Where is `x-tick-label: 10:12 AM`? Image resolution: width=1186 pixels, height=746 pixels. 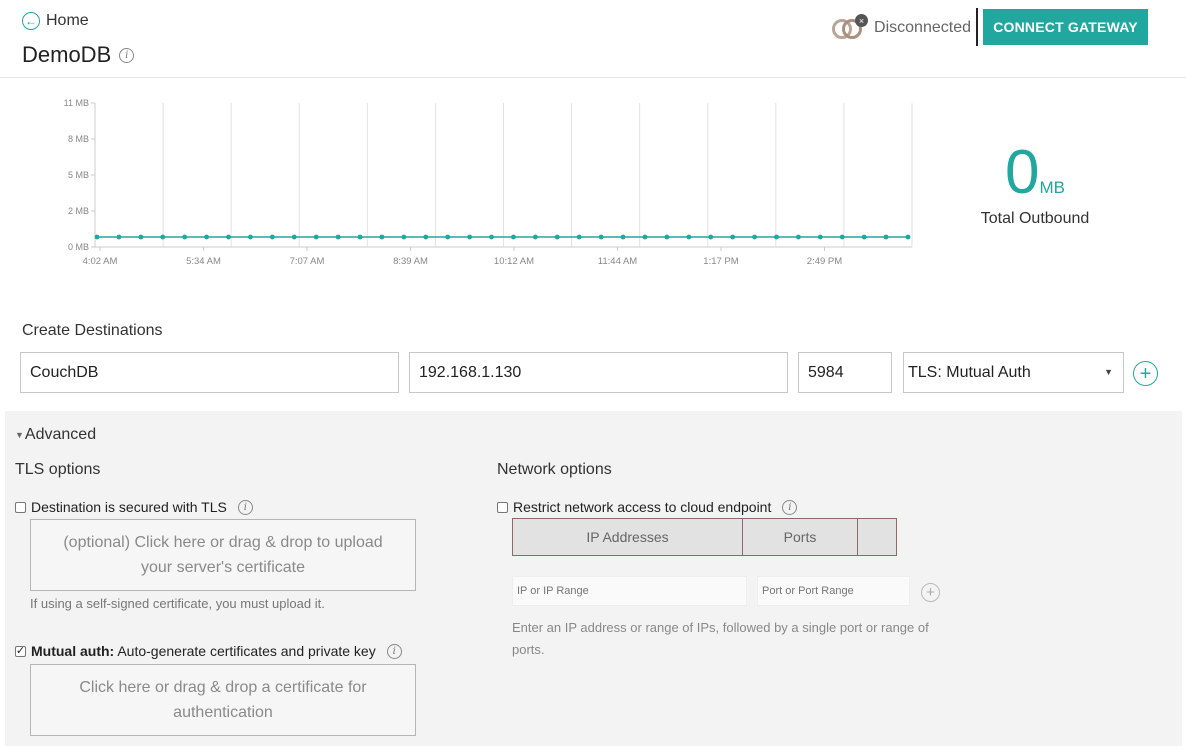 x-tick-label: 10:12 AM is located at coordinates (514, 261).